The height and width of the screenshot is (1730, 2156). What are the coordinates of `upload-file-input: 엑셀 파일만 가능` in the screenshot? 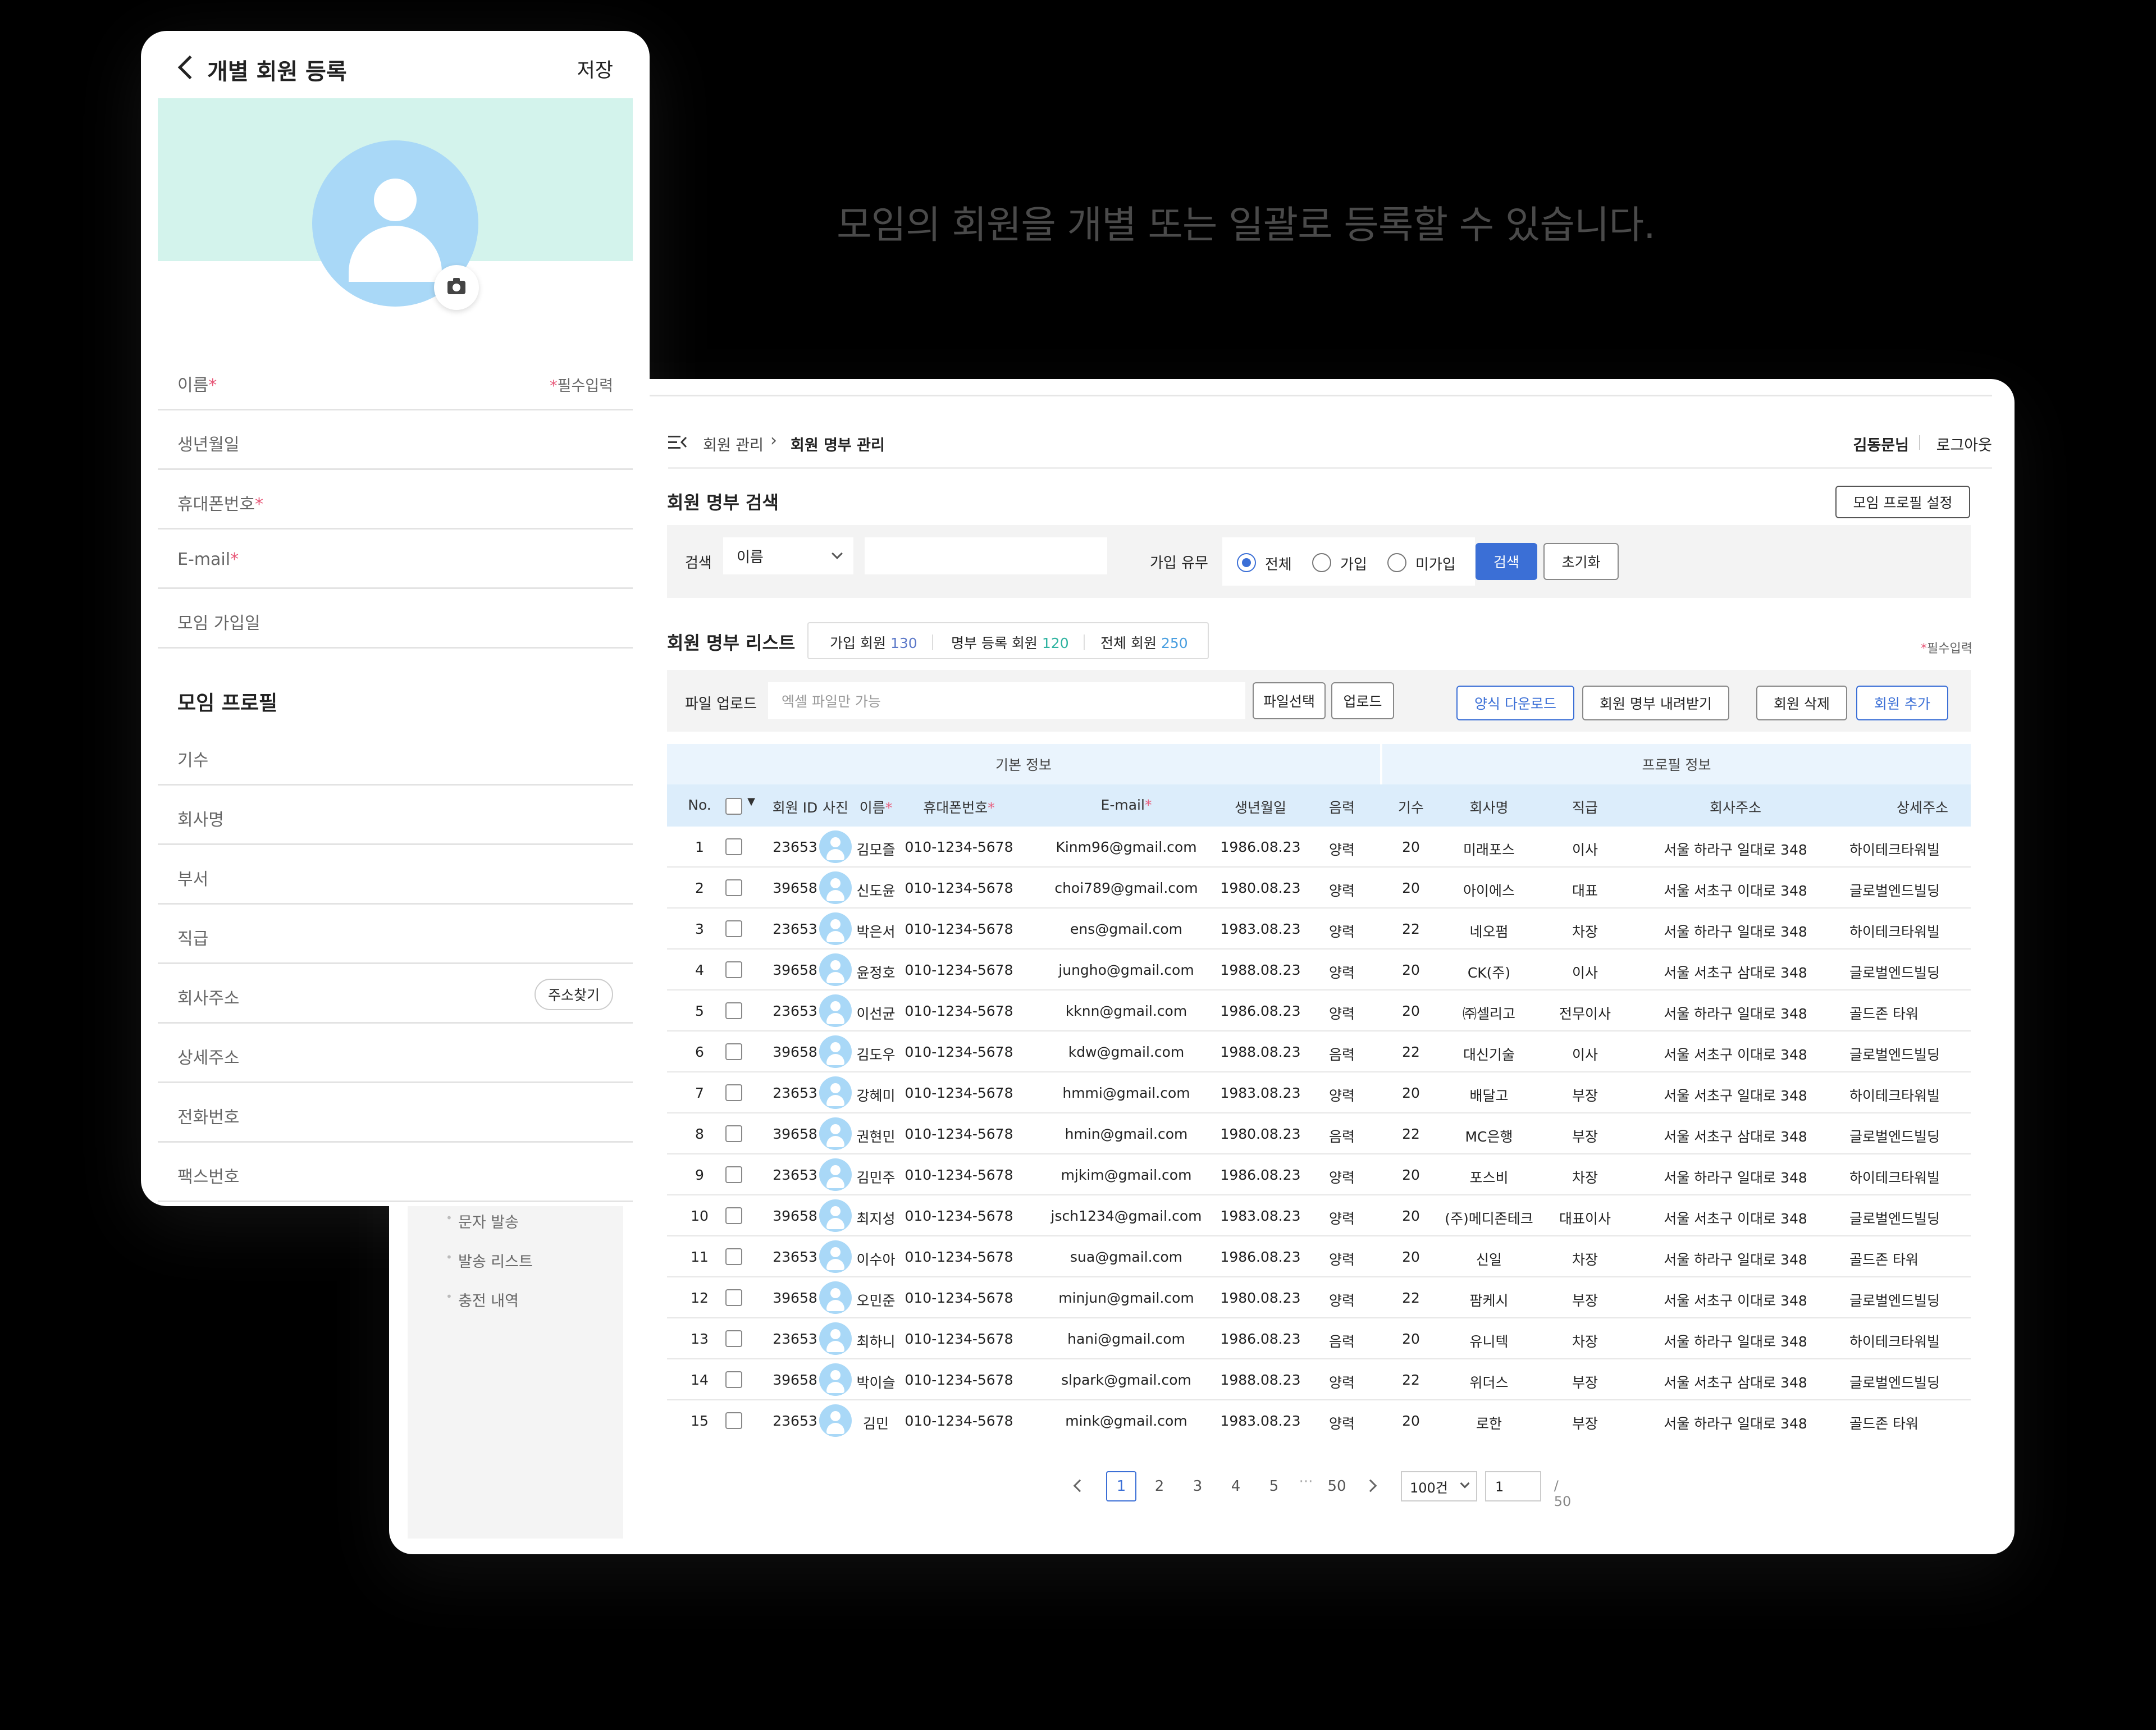 It's located at (1006, 700).